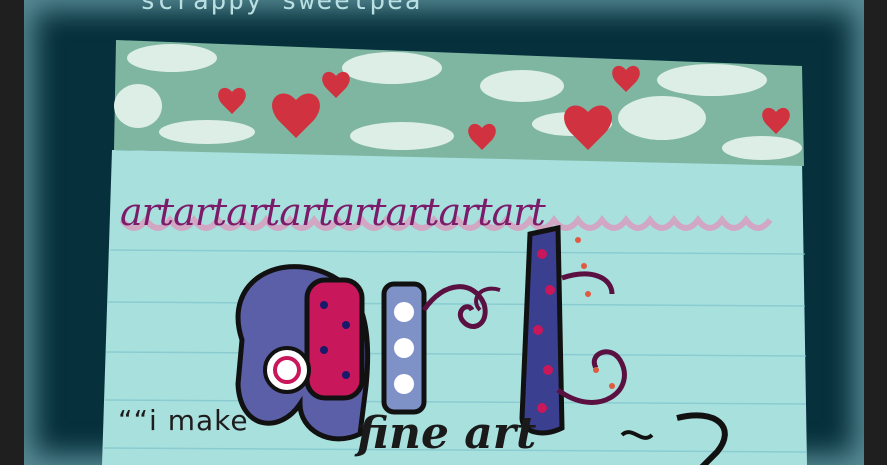  What do you see at coordinates (281, 8) in the screenshot?
I see `blog-title: scrappy sweetpea` at bounding box center [281, 8].